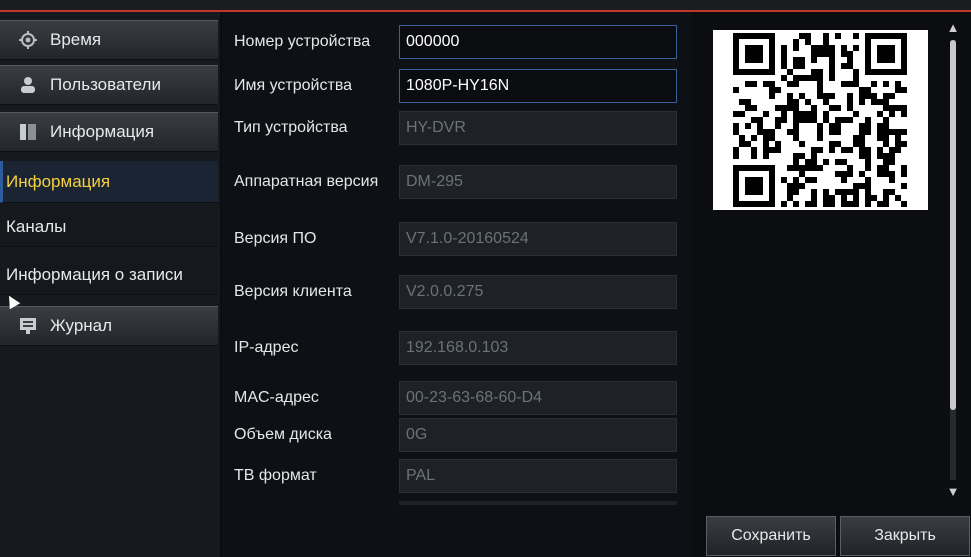 The height and width of the screenshot is (557, 971). Describe the element at coordinates (291, 127) in the screenshot. I see `field-label: Тип устройства` at that location.